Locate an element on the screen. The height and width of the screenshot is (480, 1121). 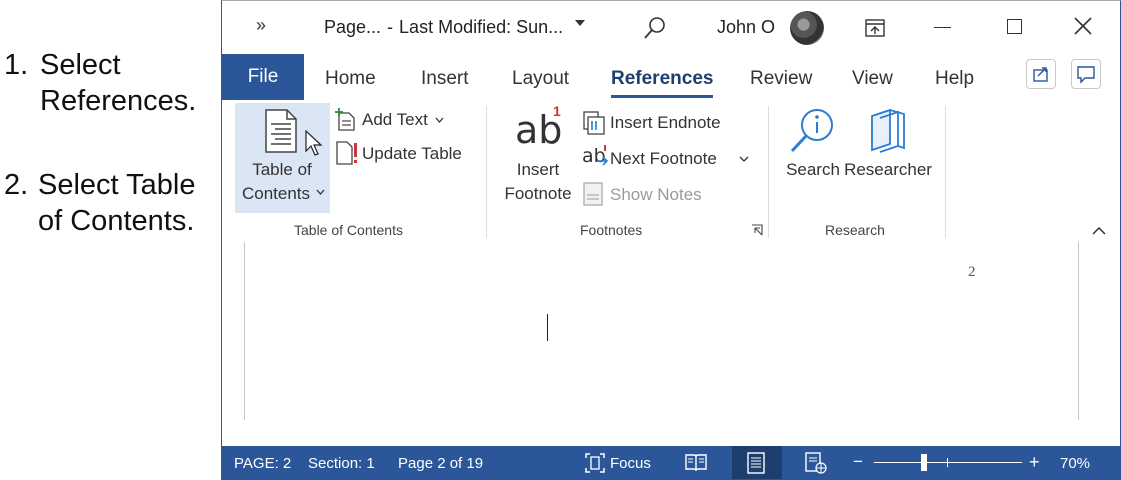
page-left-edge is located at coordinates (244, 331).